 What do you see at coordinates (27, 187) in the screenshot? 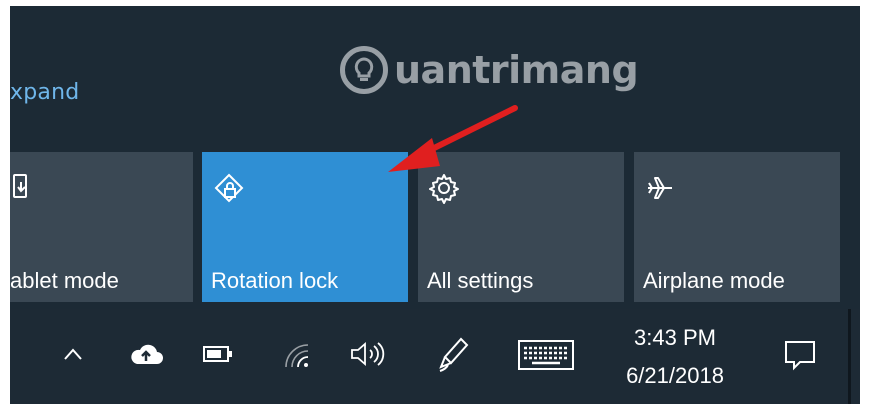
I see `tablet-mode-icon` at bounding box center [27, 187].